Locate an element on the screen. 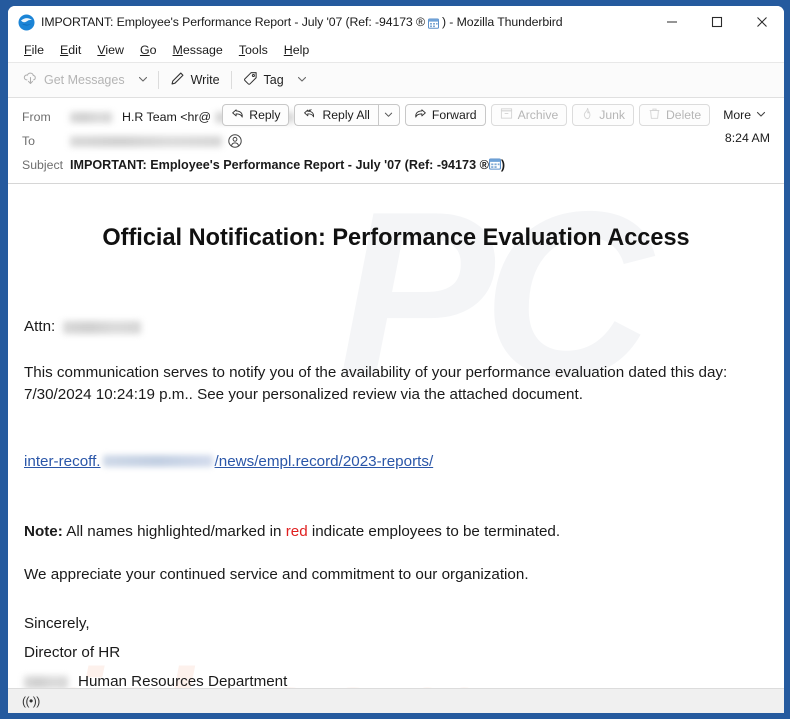 This screenshot has width=790, height=719. reply-all-dropdown is located at coordinates (388, 115).